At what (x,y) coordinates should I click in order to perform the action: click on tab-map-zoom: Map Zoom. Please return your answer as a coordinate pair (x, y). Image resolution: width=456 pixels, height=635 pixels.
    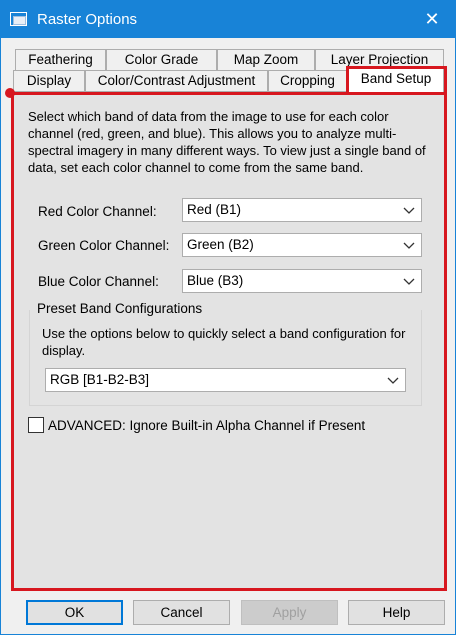
    Looking at the image, I should click on (266, 60).